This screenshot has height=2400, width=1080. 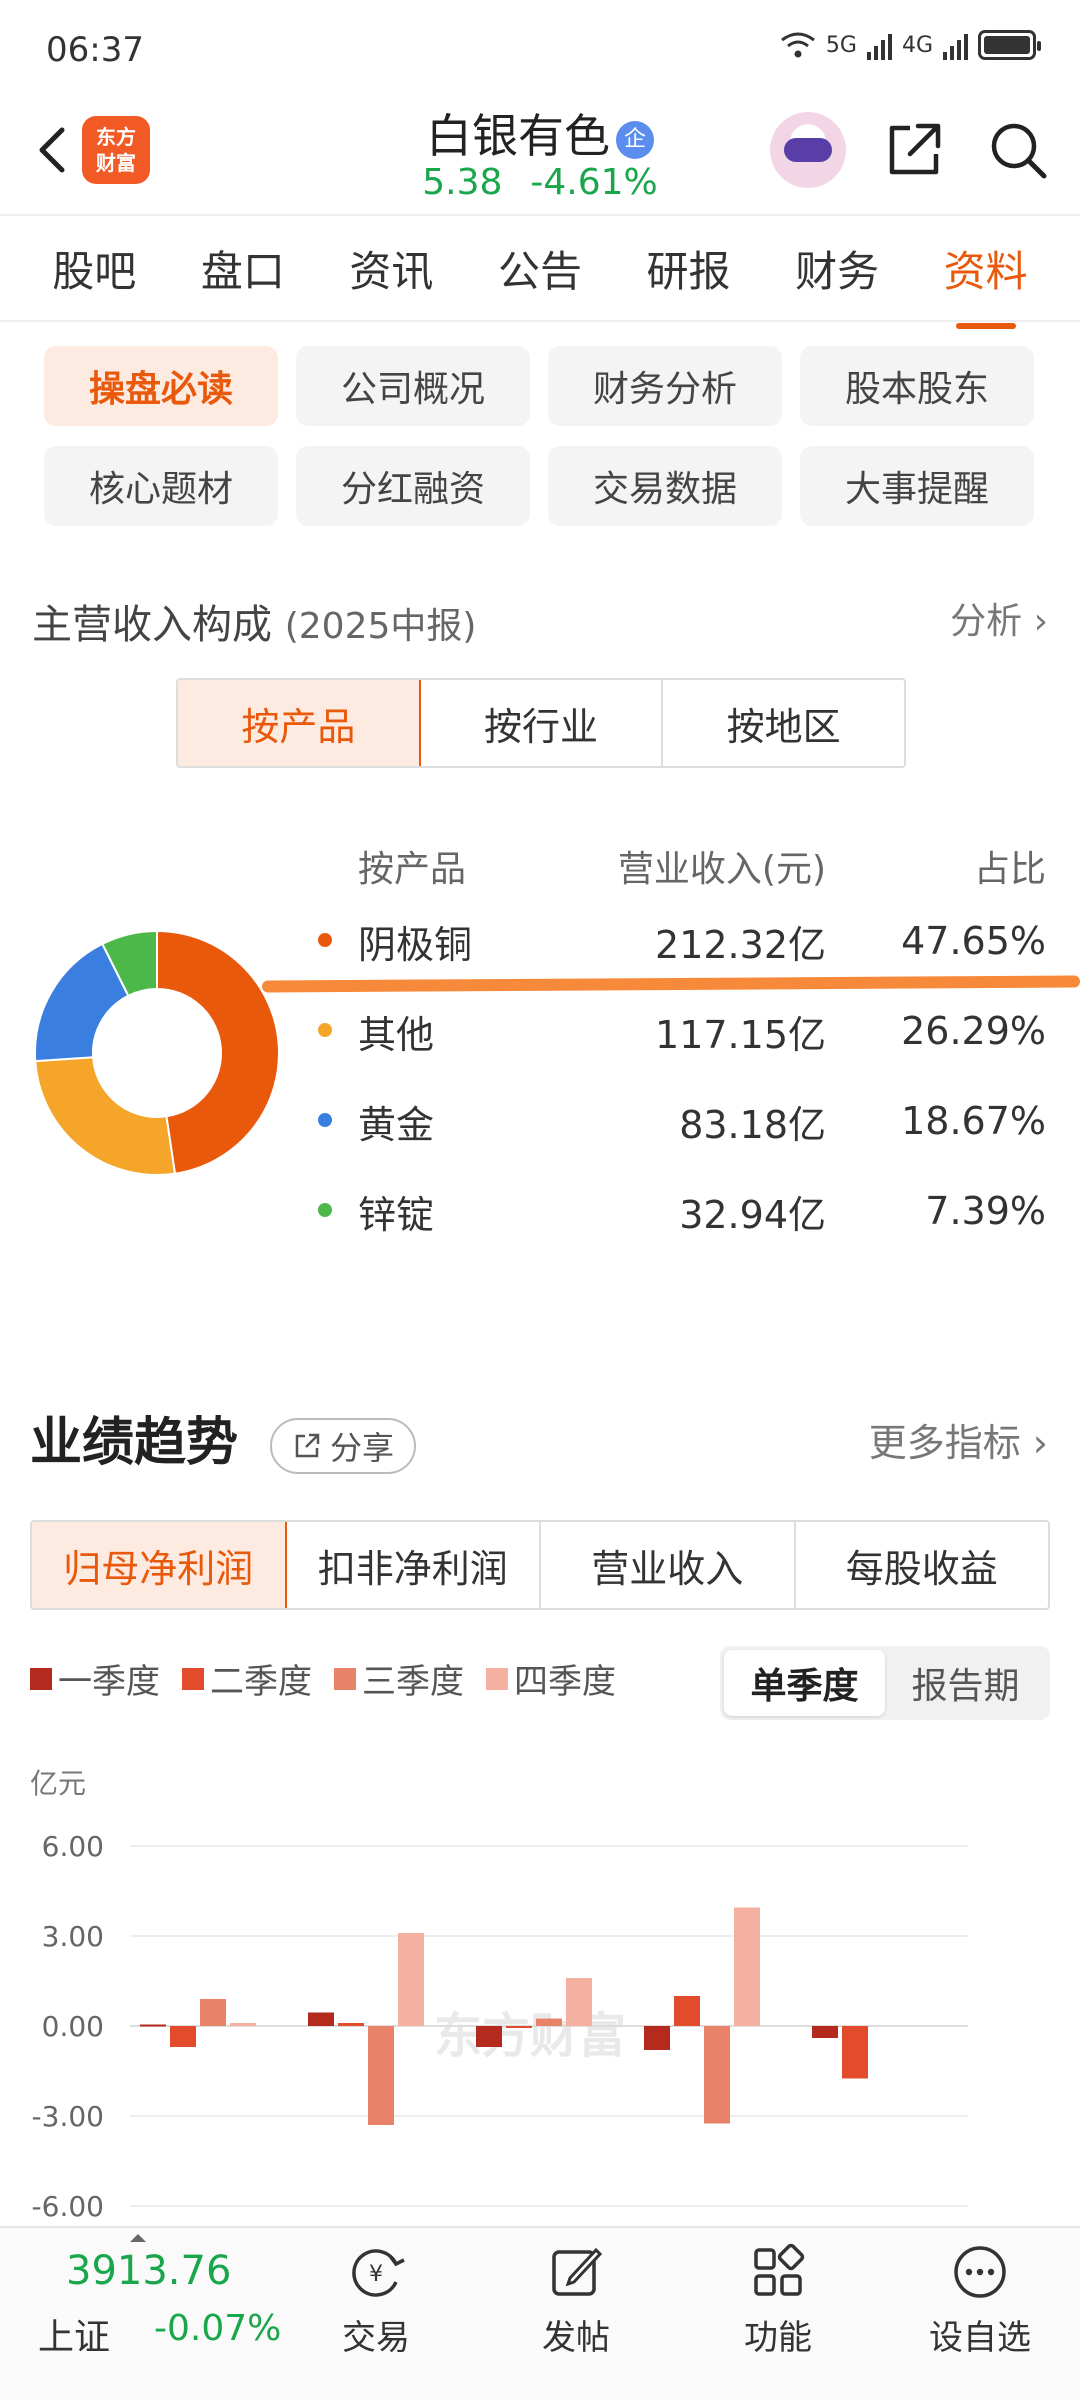 I want to click on index-change: -0.07%, so click(x=217, y=2328).